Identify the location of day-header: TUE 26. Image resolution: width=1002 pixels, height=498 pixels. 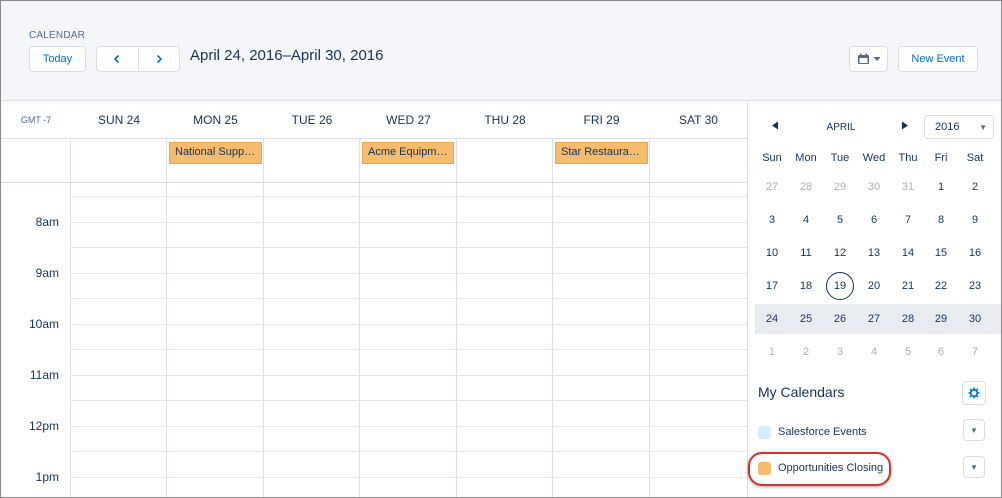
(312, 120).